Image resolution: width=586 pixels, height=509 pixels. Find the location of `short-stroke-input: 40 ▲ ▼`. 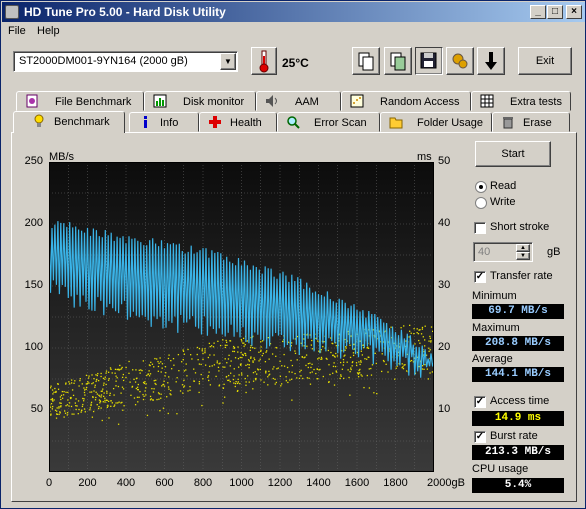

short-stroke-input: 40 ▲ ▼ is located at coordinates (503, 252).